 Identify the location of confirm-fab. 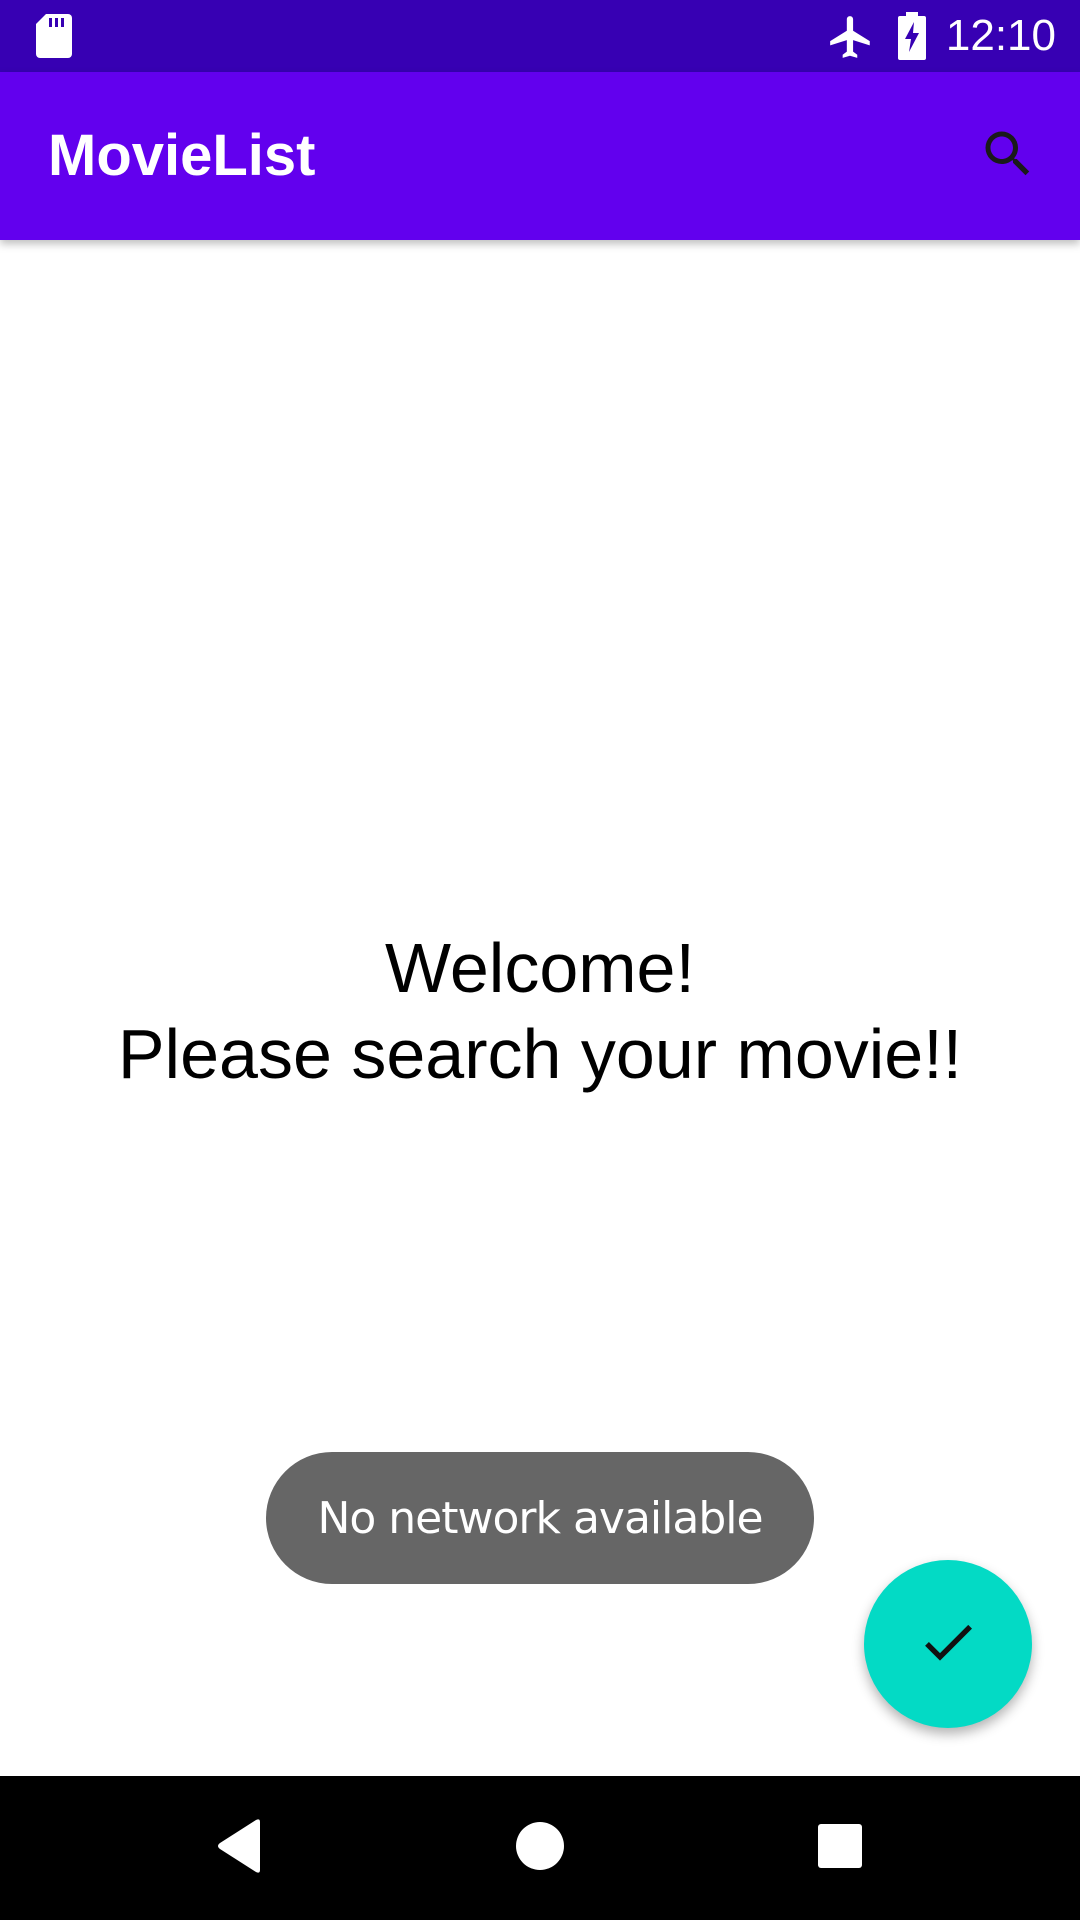
(948, 1644).